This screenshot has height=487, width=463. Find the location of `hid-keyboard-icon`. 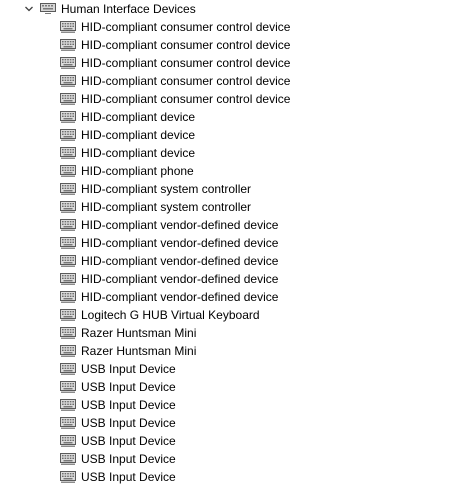

hid-keyboard-icon is located at coordinates (48, 8).